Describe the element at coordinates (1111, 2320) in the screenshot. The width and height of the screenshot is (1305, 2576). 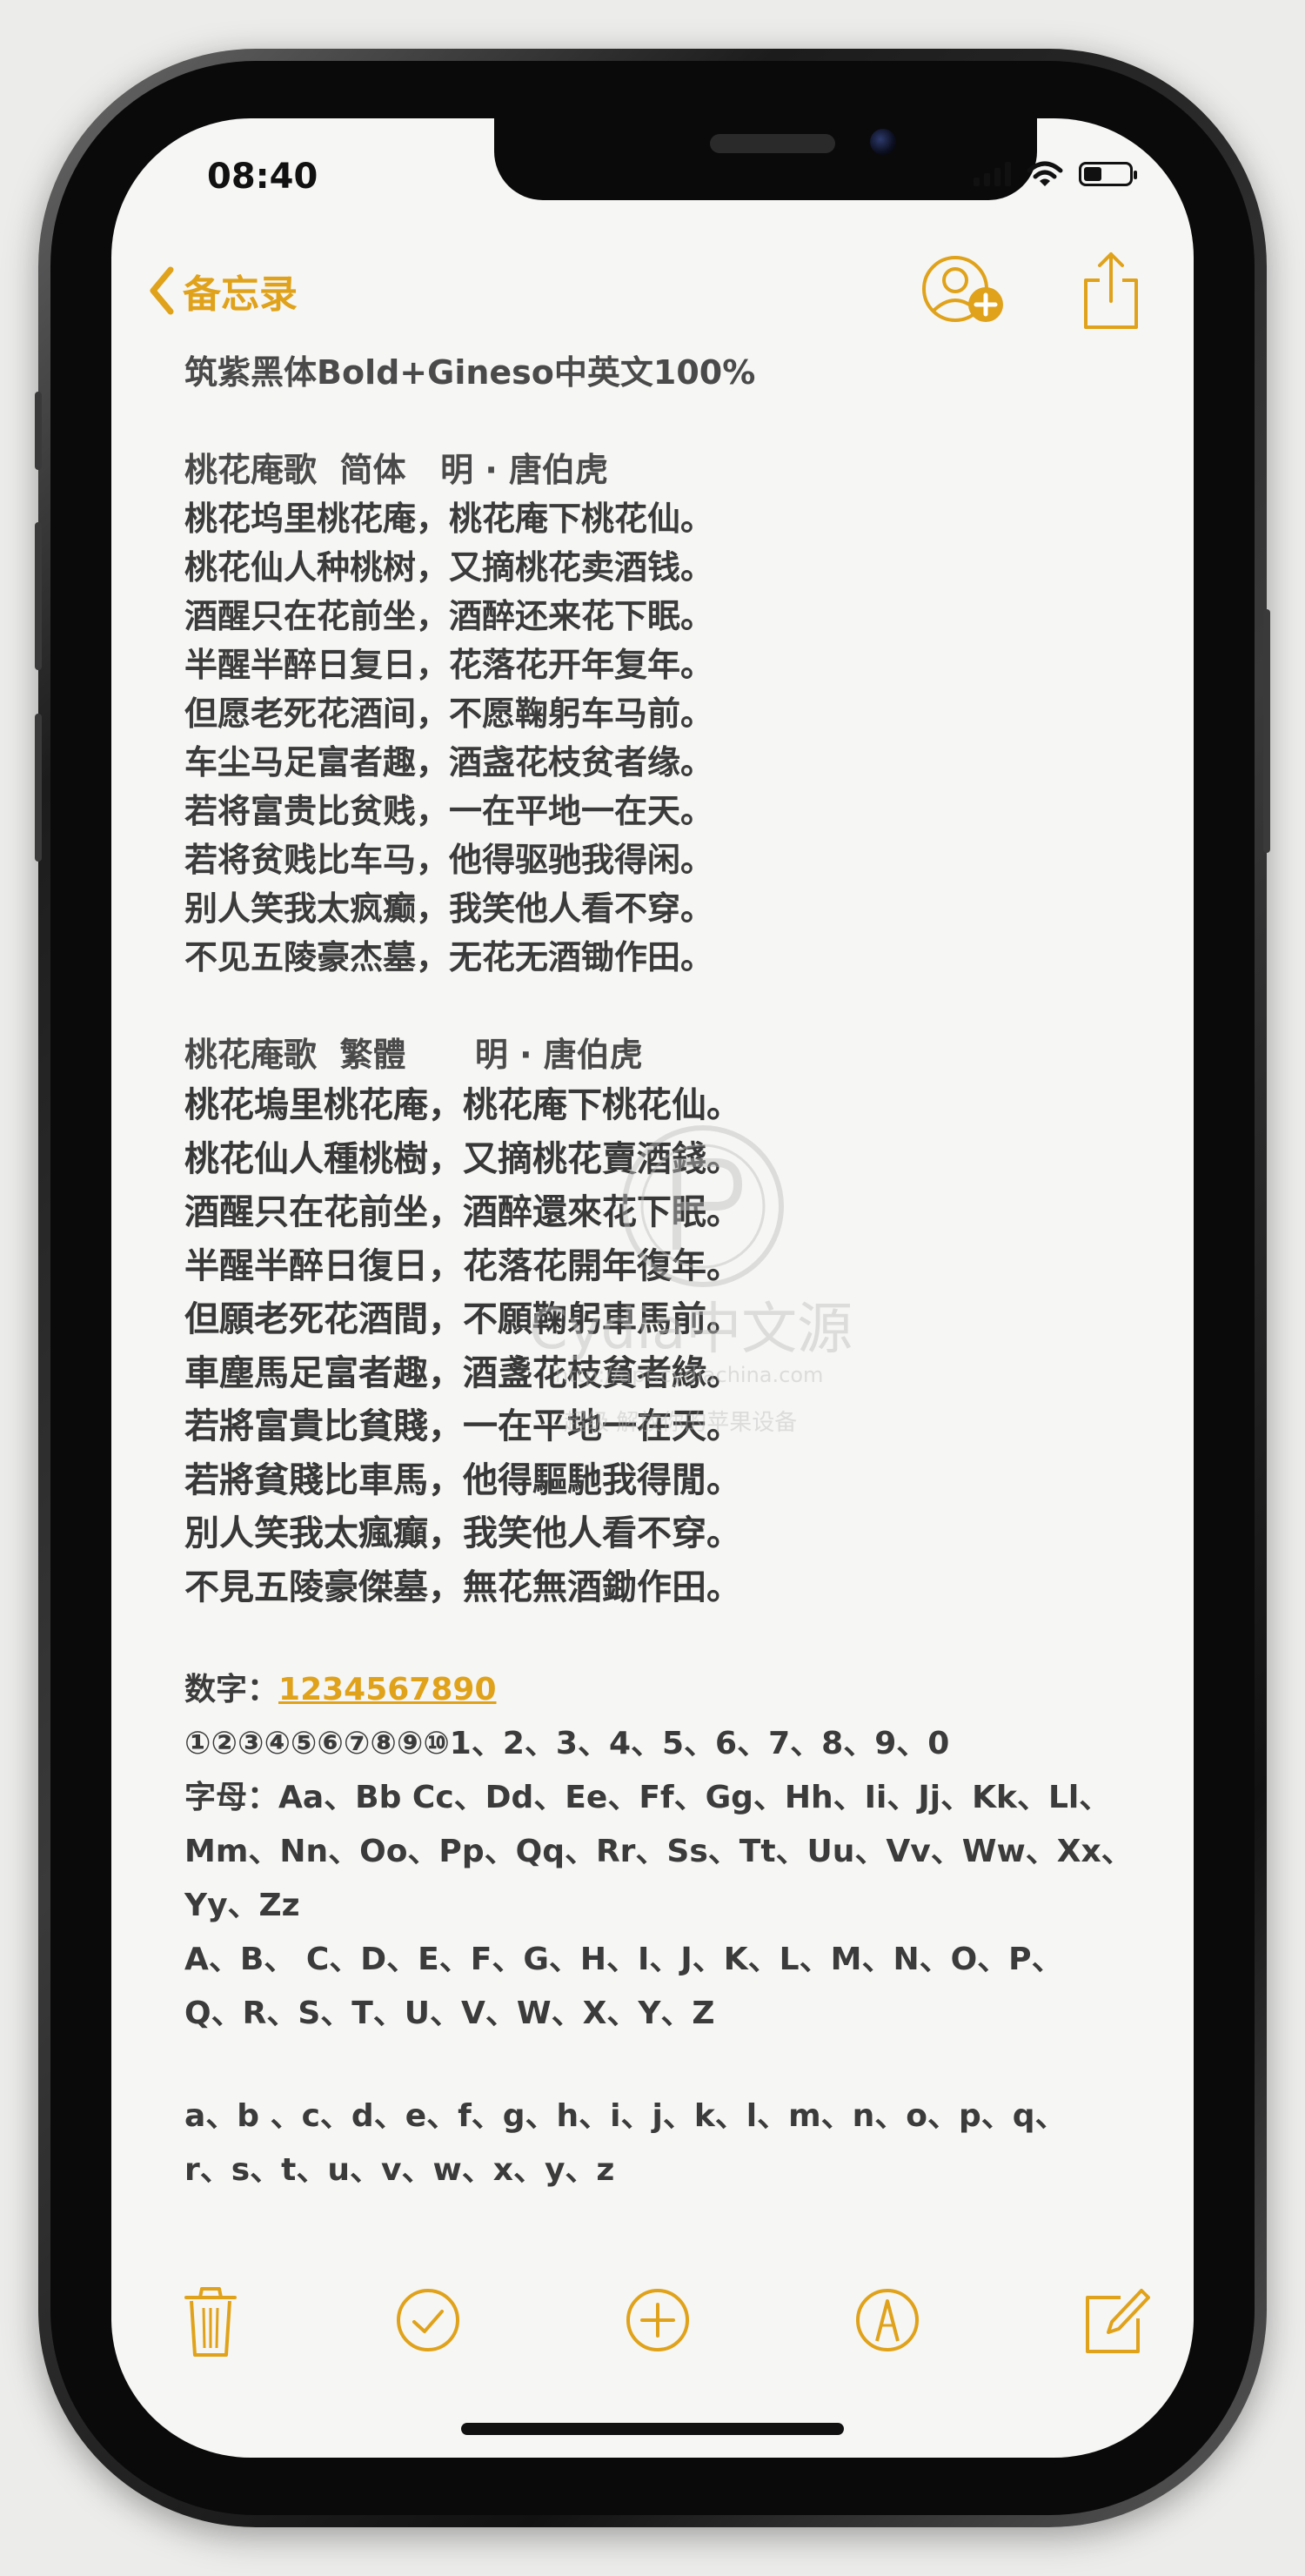
I see `compose-icon` at that location.